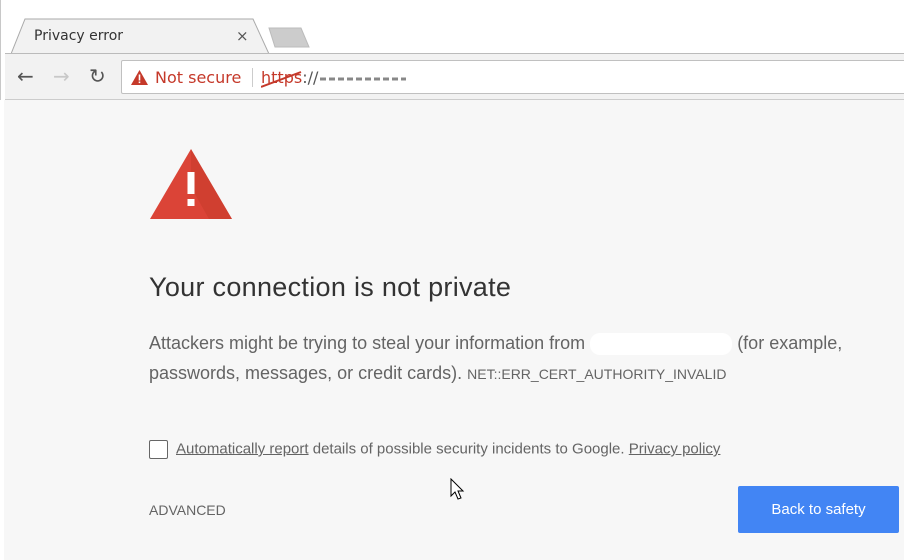 This screenshot has width=904, height=560. What do you see at coordinates (252, 77) in the screenshot?
I see `separator` at bounding box center [252, 77].